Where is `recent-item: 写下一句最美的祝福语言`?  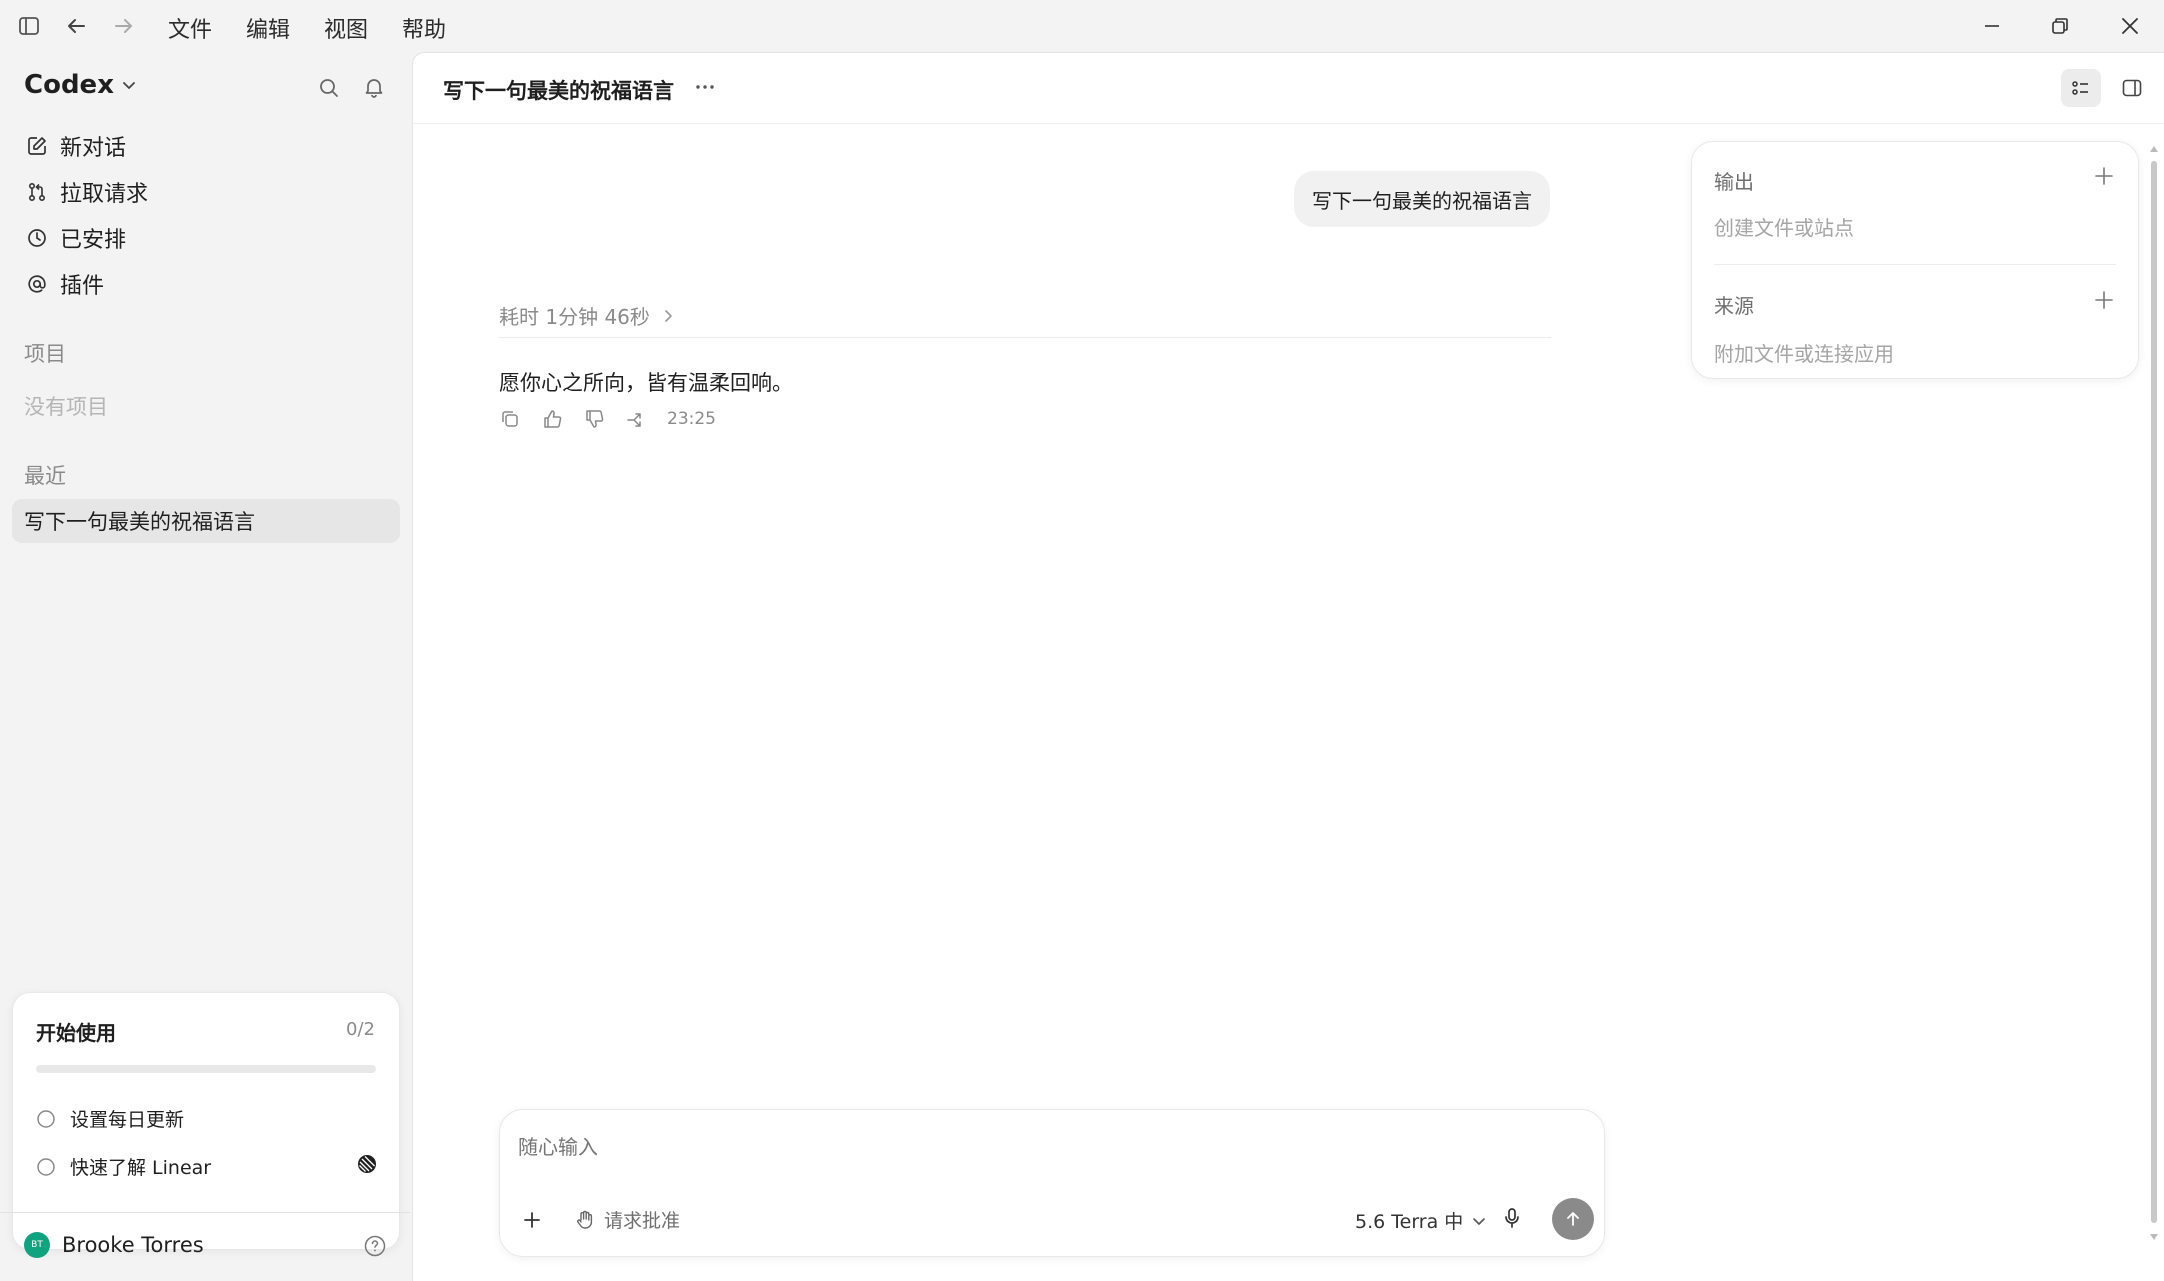
recent-item: 写下一句最美的祝福语言 is located at coordinates (206, 521).